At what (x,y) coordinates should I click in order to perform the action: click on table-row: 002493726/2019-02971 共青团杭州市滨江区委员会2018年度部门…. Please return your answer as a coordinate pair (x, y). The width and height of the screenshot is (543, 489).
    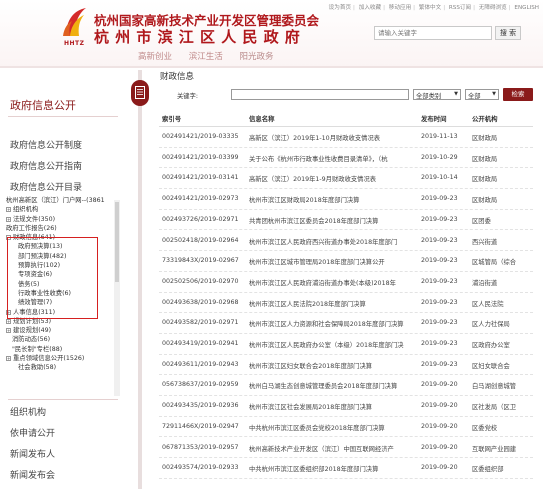
    Looking at the image, I should click on (346, 220).